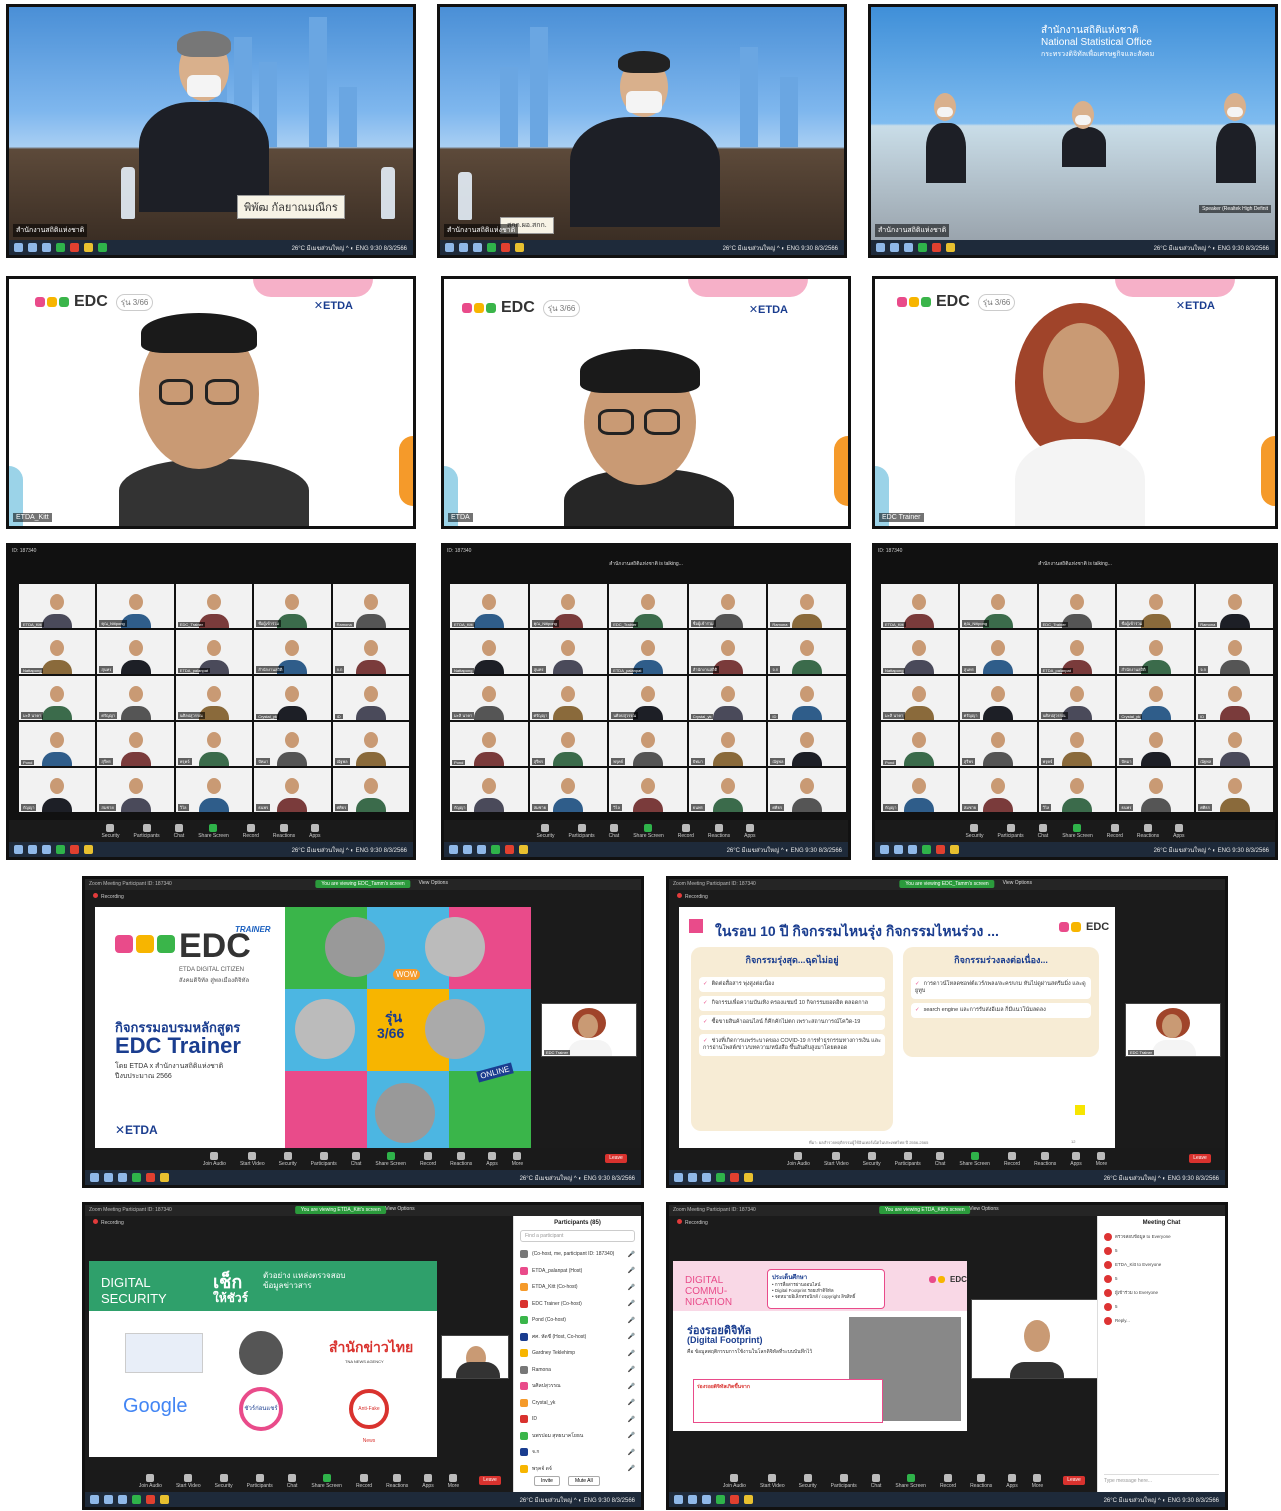 This screenshot has width=1281, height=1511. What do you see at coordinates (807, 790) in the screenshot?
I see `participant-tile: ศศิธร` at bounding box center [807, 790].